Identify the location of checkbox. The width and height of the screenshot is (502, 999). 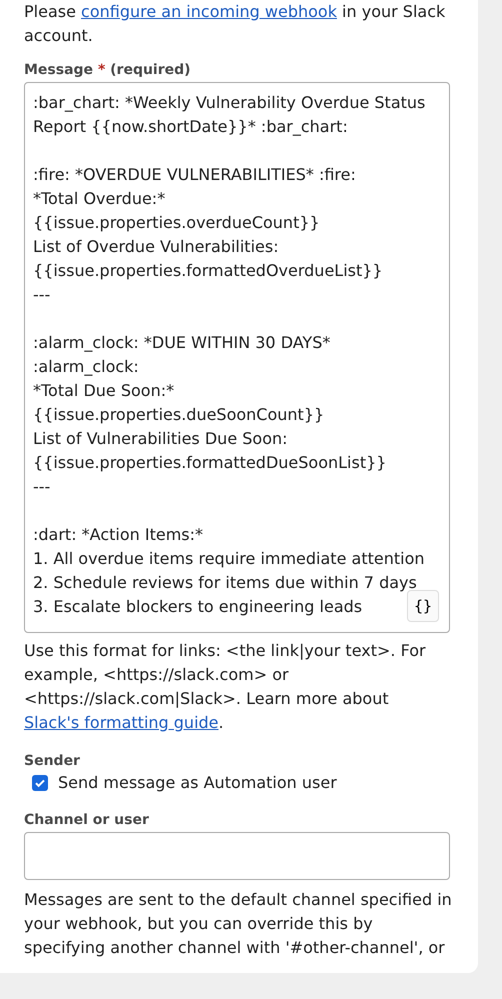
(40, 782).